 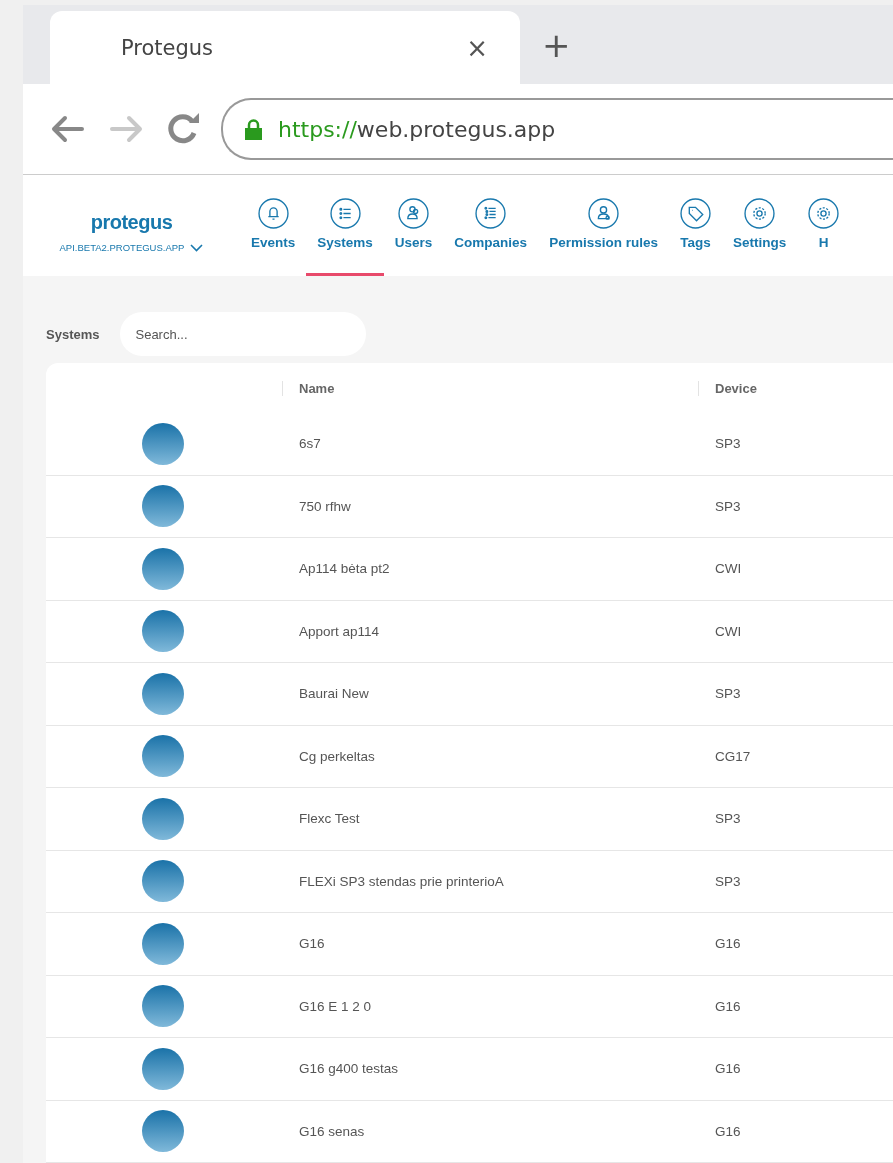 What do you see at coordinates (310, 444) in the screenshot?
I see `table-cell-text: 6s7` at bounding box center [310, 444].